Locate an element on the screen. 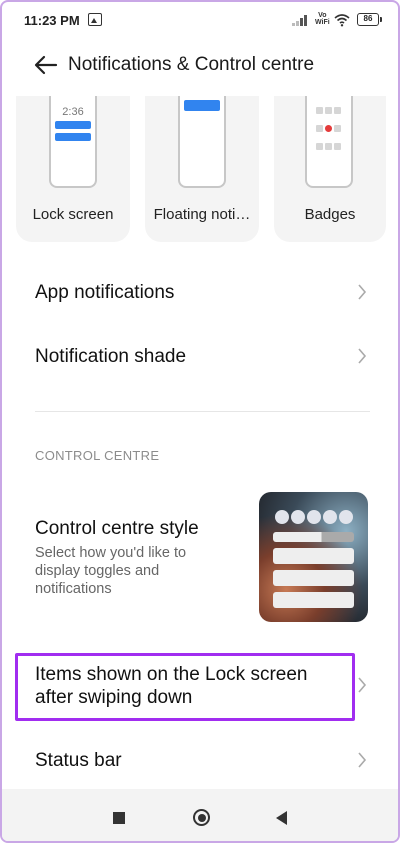  app-header: Notifications & Control centre is located at coordinates (200, 65).